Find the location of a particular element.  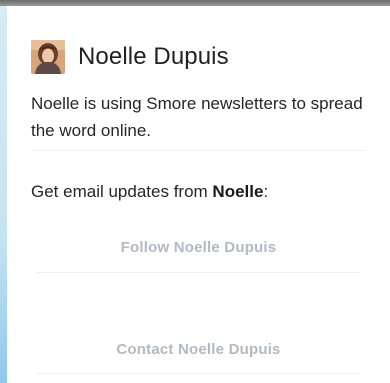

email-updates-text: Get email updates from Noelle: is located at coordinates (149, 192).